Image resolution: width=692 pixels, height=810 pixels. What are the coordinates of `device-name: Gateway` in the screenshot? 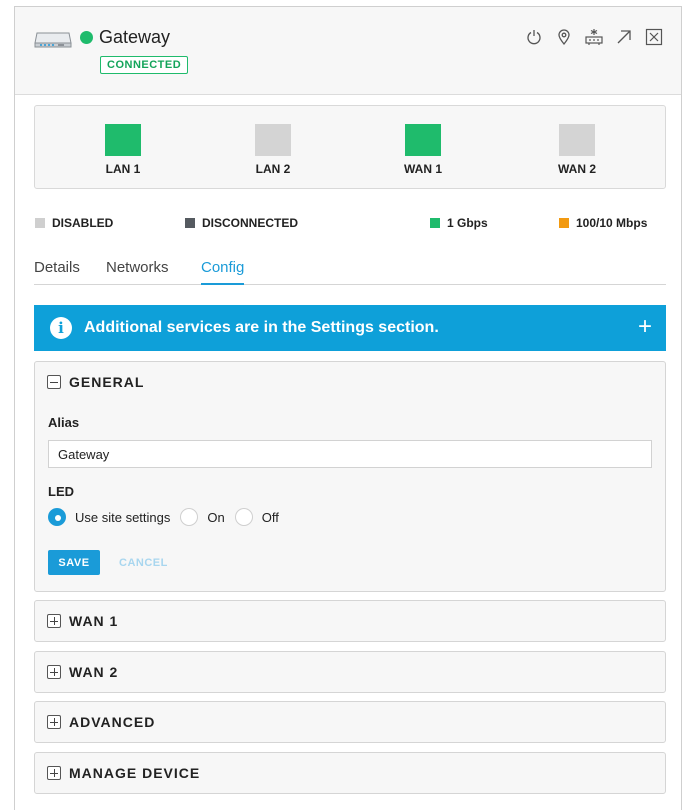 It's located at (135, 37).